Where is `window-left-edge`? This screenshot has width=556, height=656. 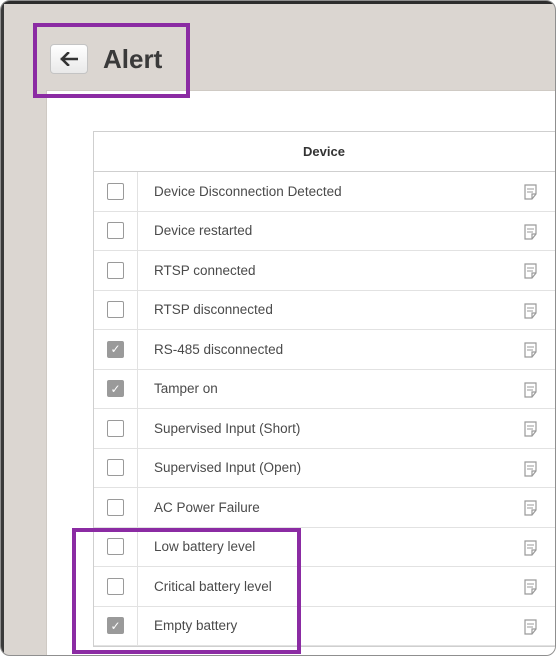 window-left-edge is located at coordinates (2, 328).